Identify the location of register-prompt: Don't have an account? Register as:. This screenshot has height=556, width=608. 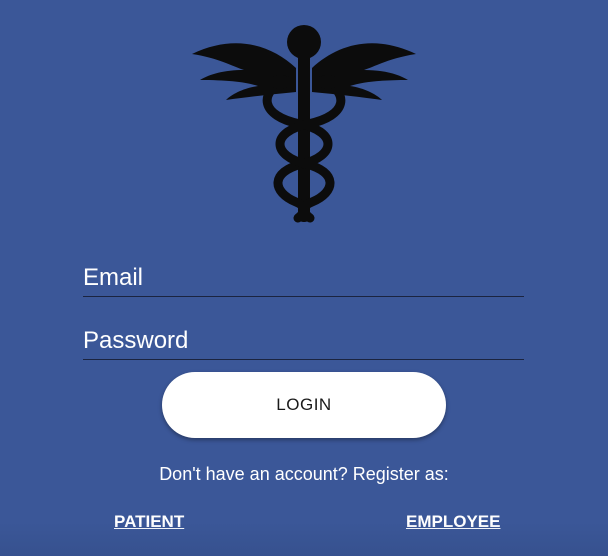
(304, 474).